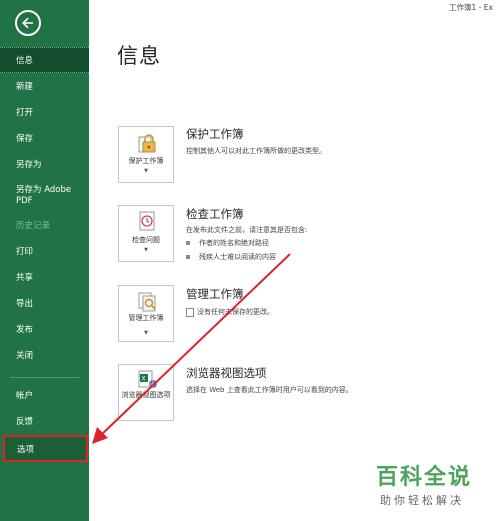  I want to click on watermark-subtitle: 助你轻松解决, so click(422, 500).